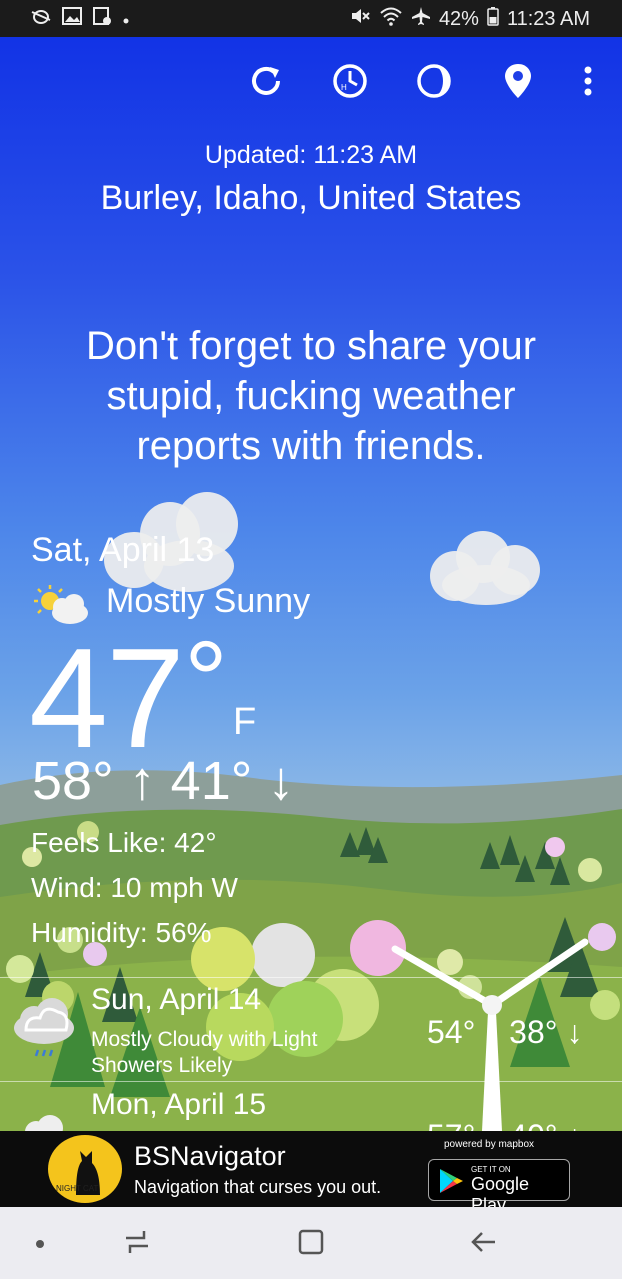 This screenshot has width=622, height=1279. Describe the element at coordinates (499, 1187) in the screenshot. I see `google-play-button: GET IT ON Google Play` at that location.